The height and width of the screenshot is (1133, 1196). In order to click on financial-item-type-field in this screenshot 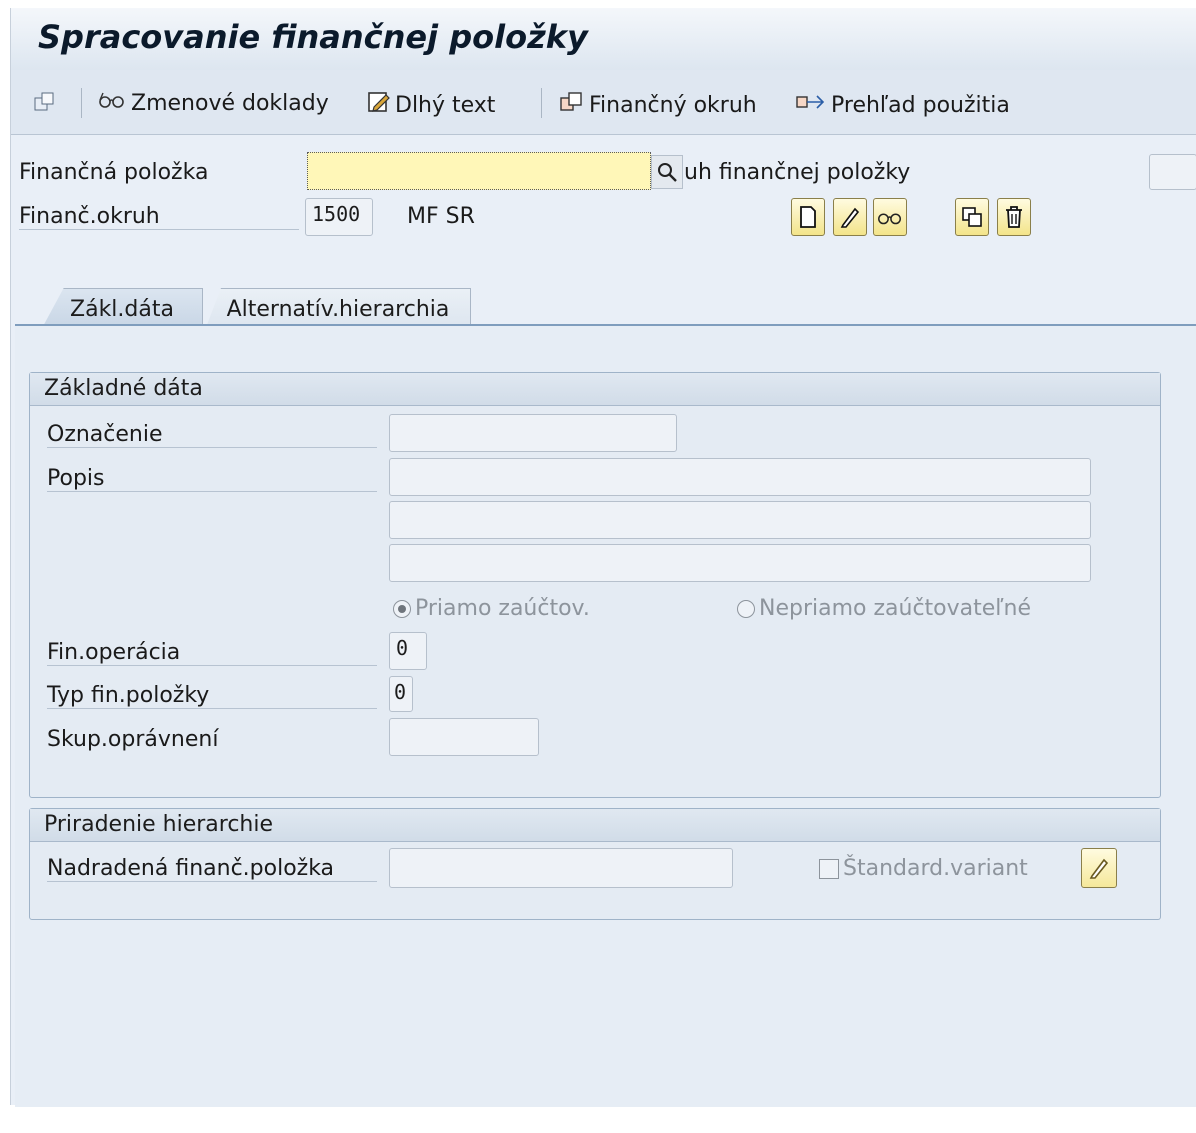, I will do `click(1172, 172)`.